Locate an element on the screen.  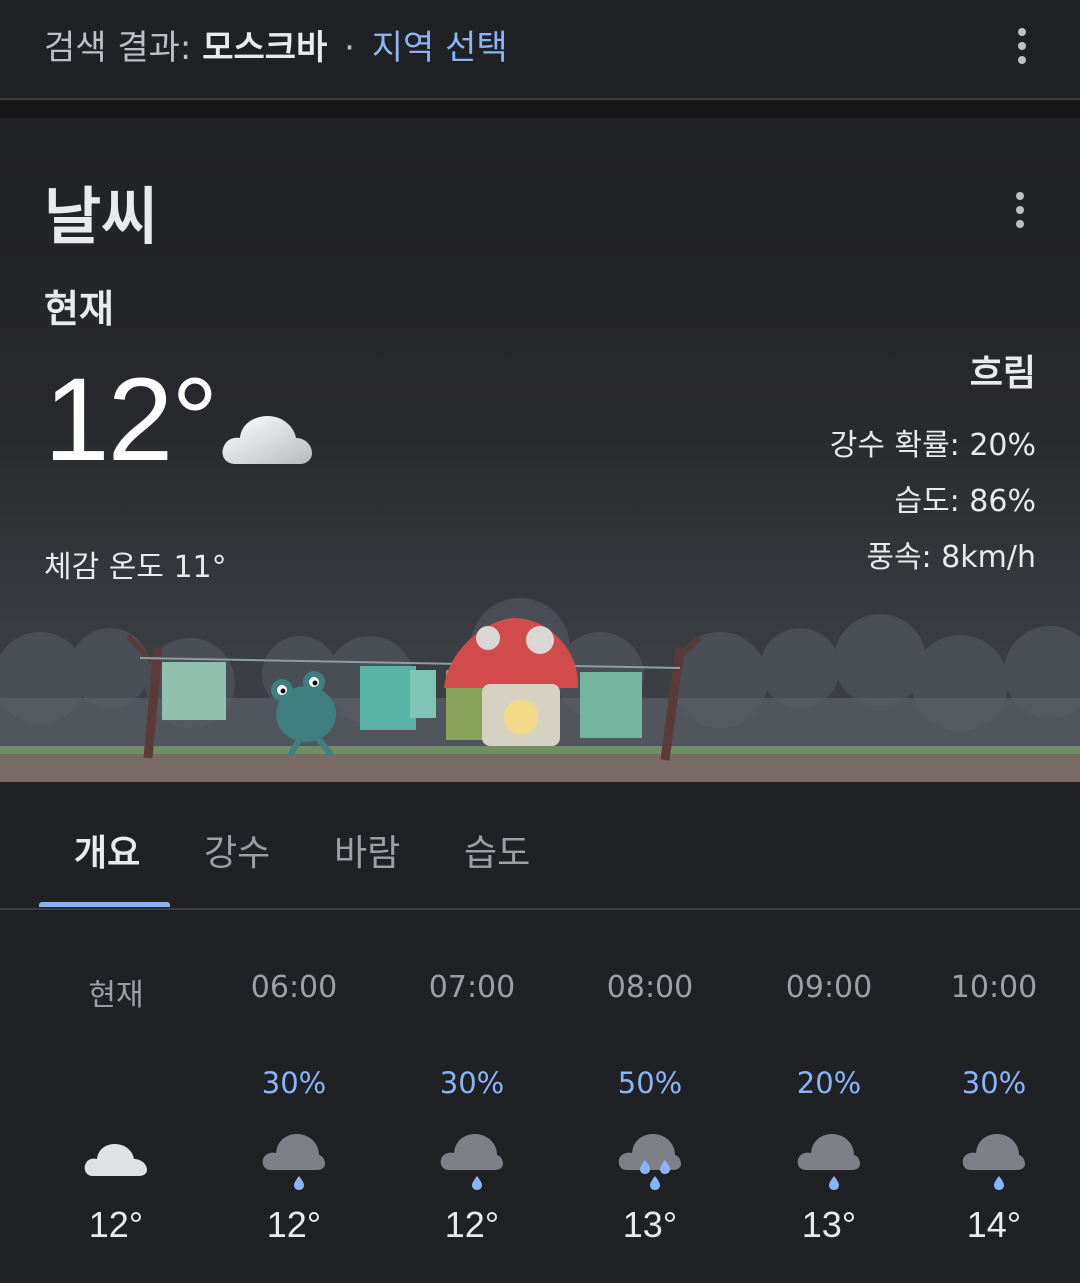
more-options-icon is located at coordinates (1022, 48).